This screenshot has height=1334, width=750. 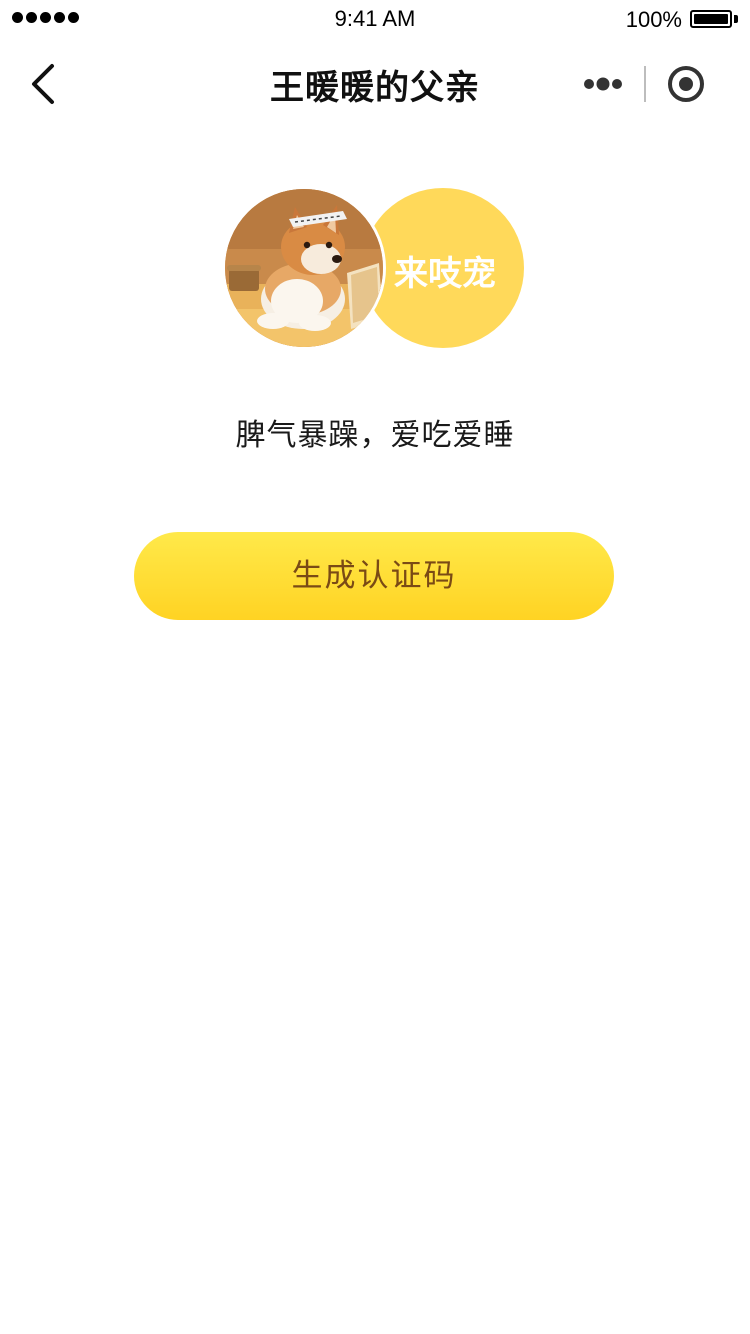 I want to click on navigation-bar: 王暖暖的父亲, so click(x=375, y=84).